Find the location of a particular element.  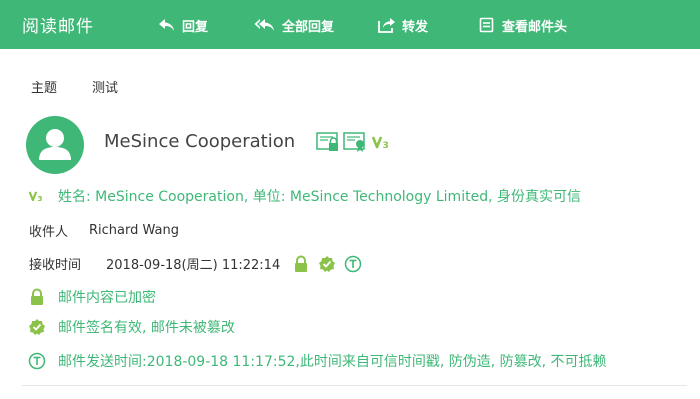

mail-header-icon is located at coordinates (486, 25).